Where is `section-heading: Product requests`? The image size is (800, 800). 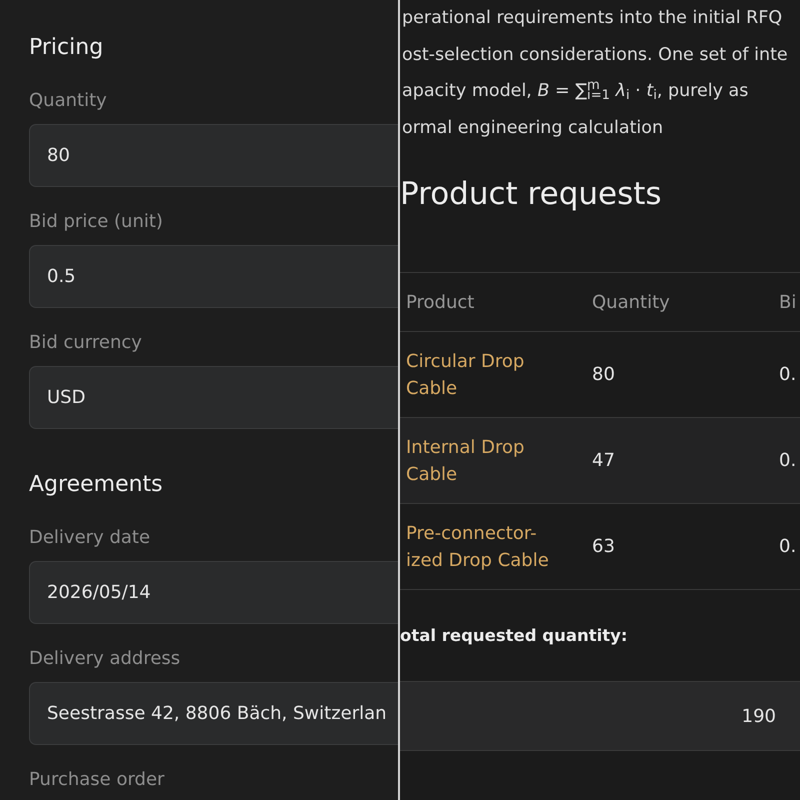
section-heading: Product requests is located at coordinates (531, 194).